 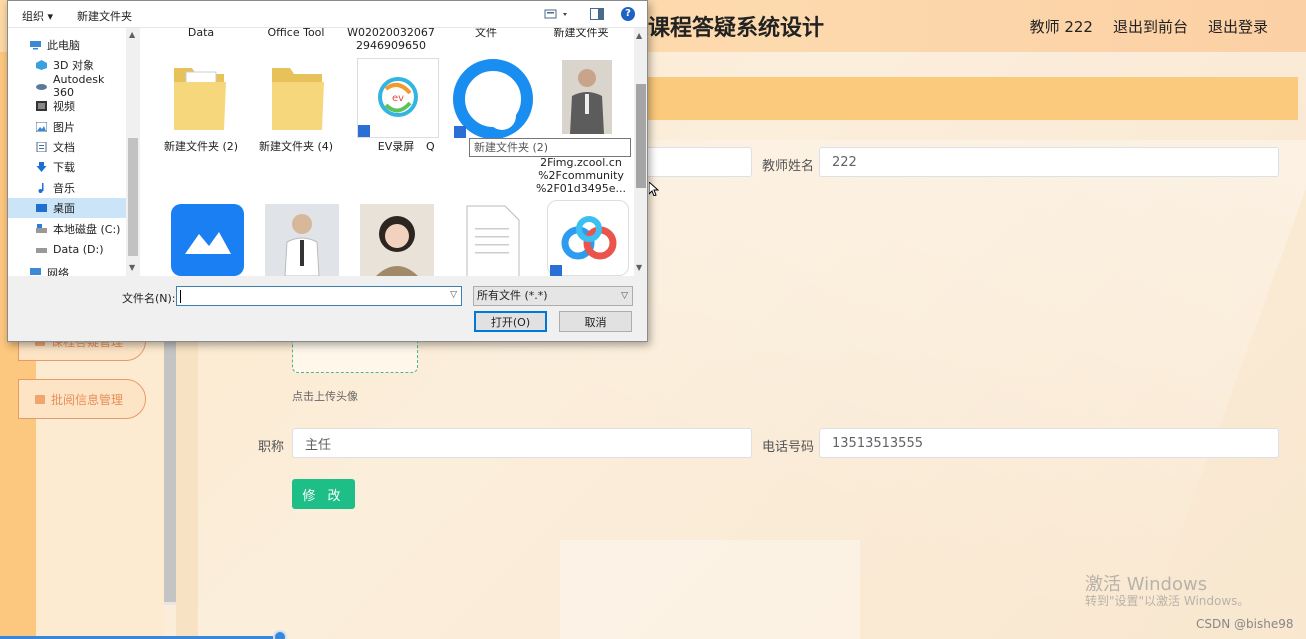 I want to click on file-label: 新建文件夹 (4), so click(x=296, y=146).